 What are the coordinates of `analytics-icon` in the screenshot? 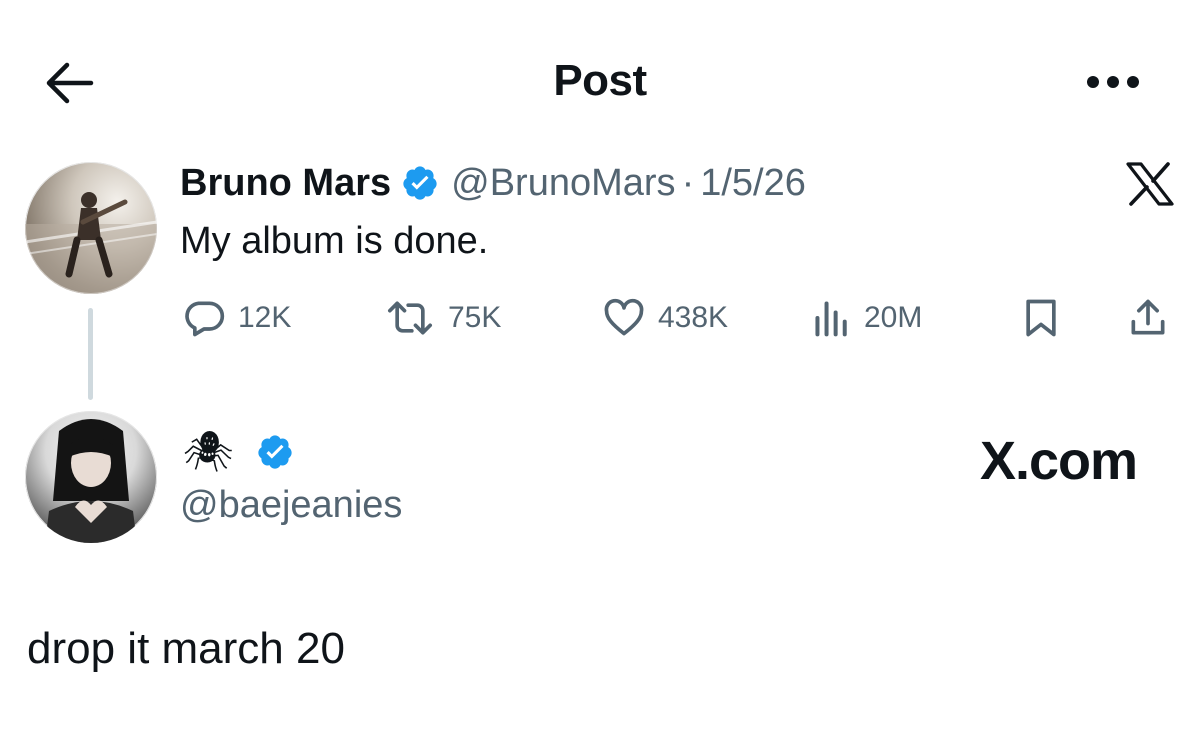 It's located at (831, 319).